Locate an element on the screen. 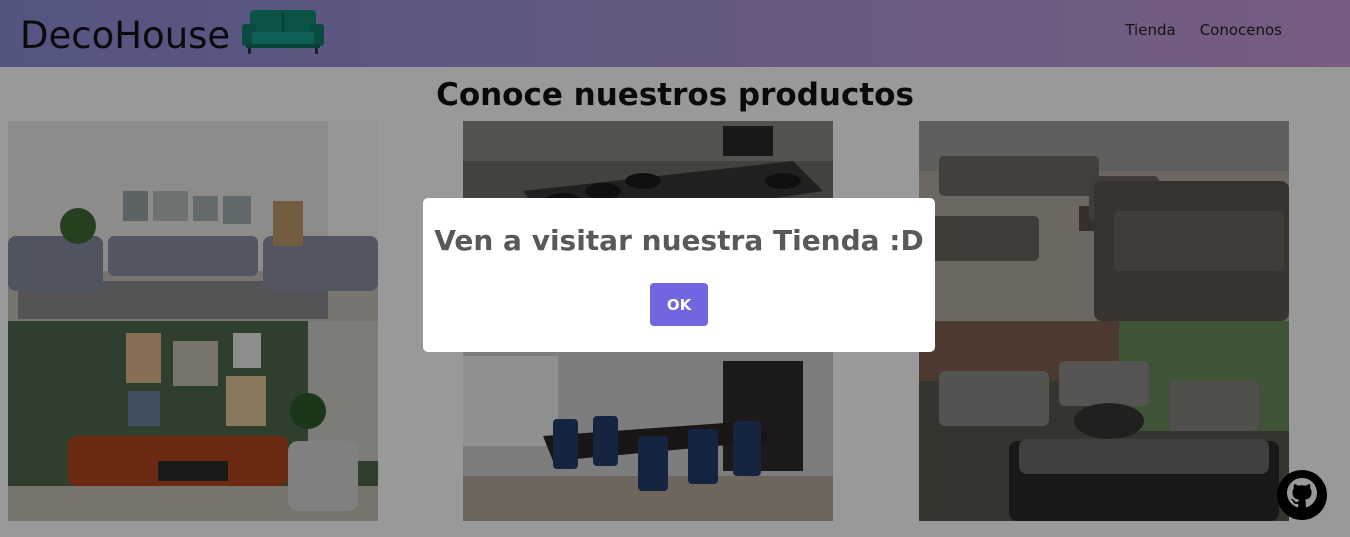 The height and width of the screenshot is (537, 1350). alert-modal: Ven a visitar nuestra Tienda :D OK is located at coordinates (679, 275).